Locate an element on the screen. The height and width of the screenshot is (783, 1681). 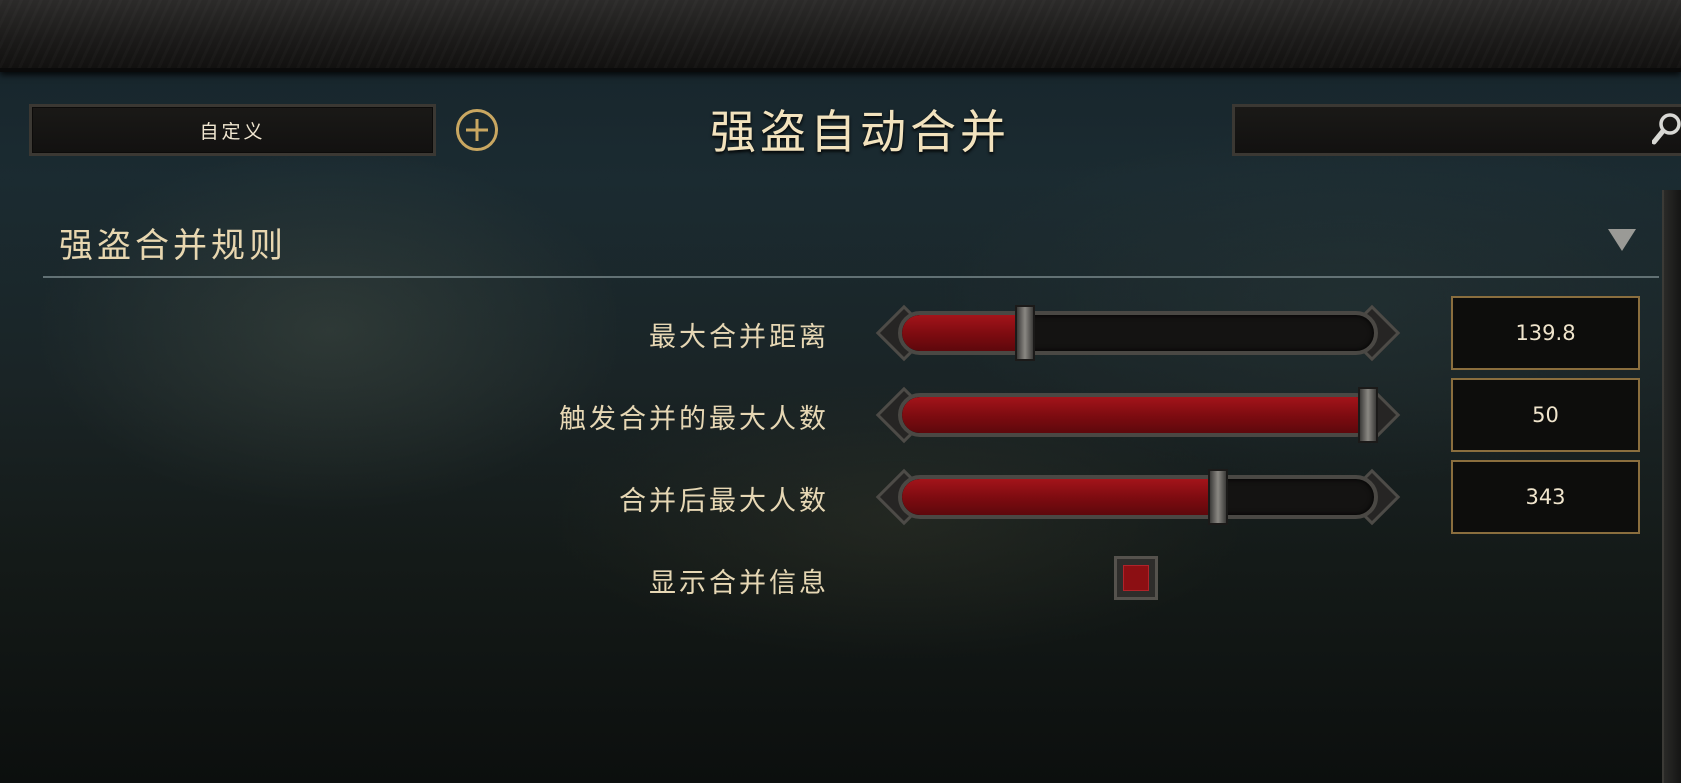
slider-max-after-merge is located at coordinates (1138, 497).